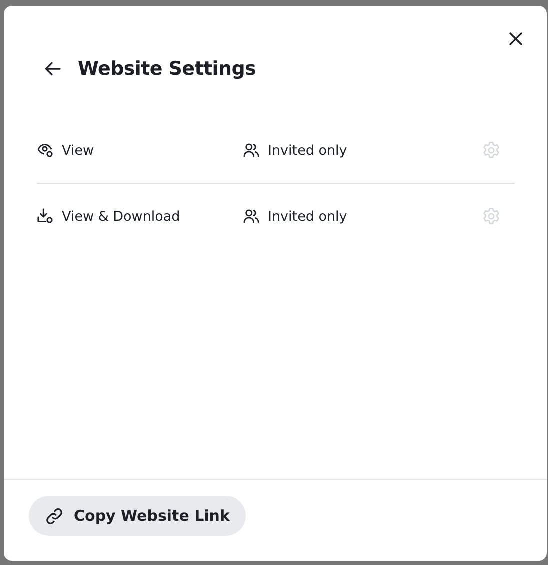 The image size is (548, 565). What do you see at coordinates (137, 516) in the screenshot?
I see `copy-link-button: Copy Website Link` at bounding box center [137, 516].